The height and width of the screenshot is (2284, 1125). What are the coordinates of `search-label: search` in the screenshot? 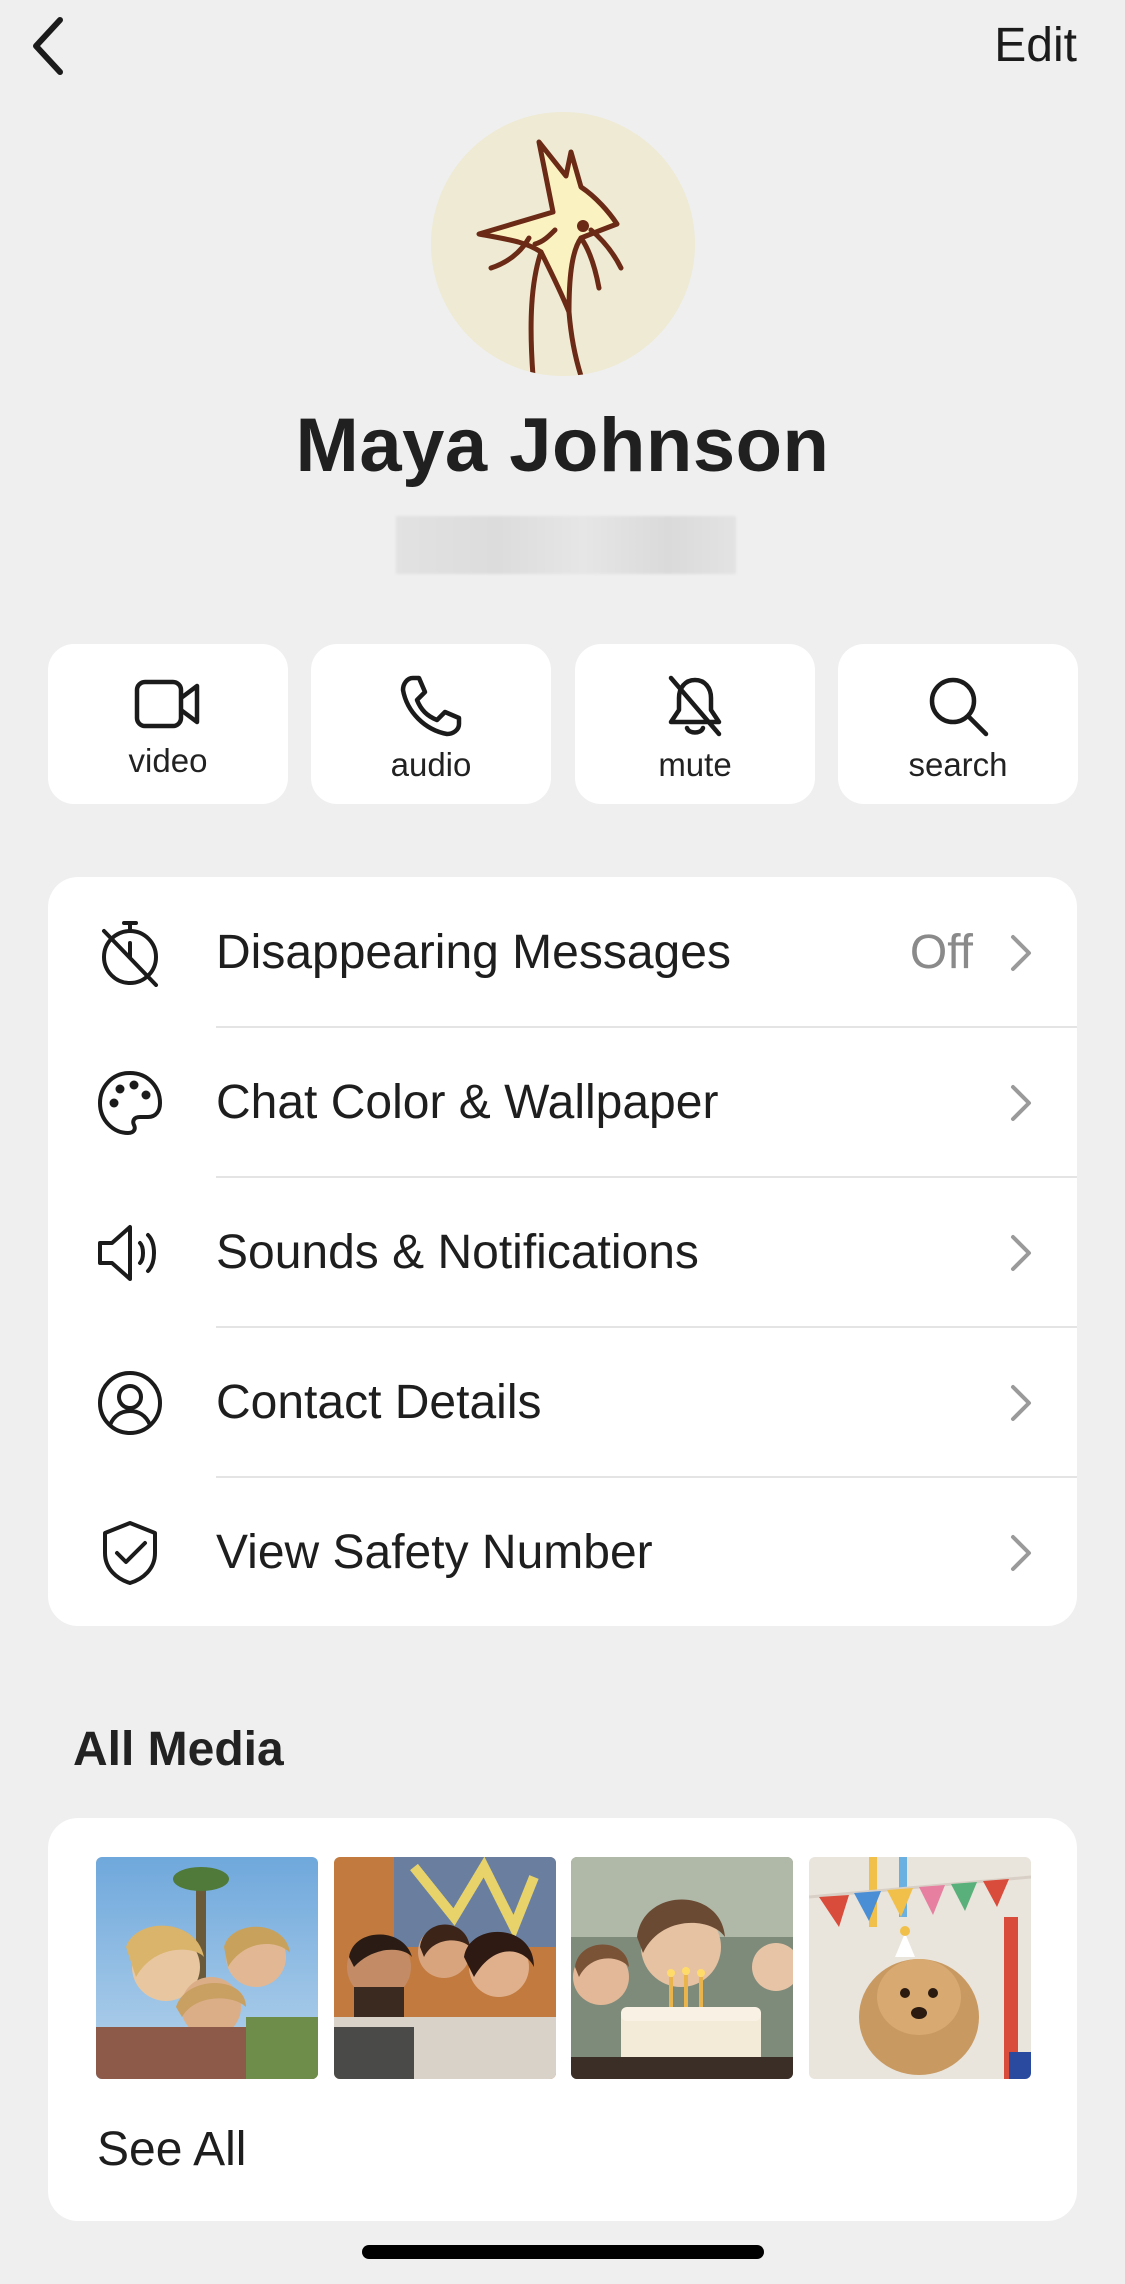 It's located at (958, 764).